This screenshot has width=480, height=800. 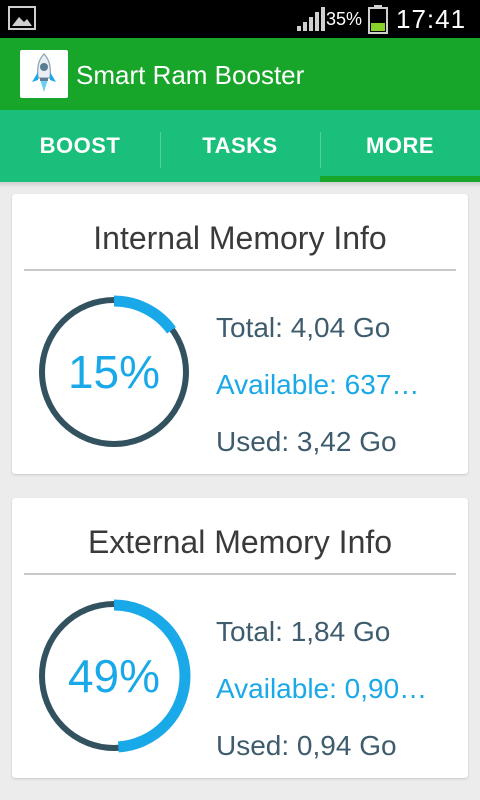 What do you see at coordinates (240, 185) in the screenshot?
I see `tab-shadow` at bounding box center [240, 185].